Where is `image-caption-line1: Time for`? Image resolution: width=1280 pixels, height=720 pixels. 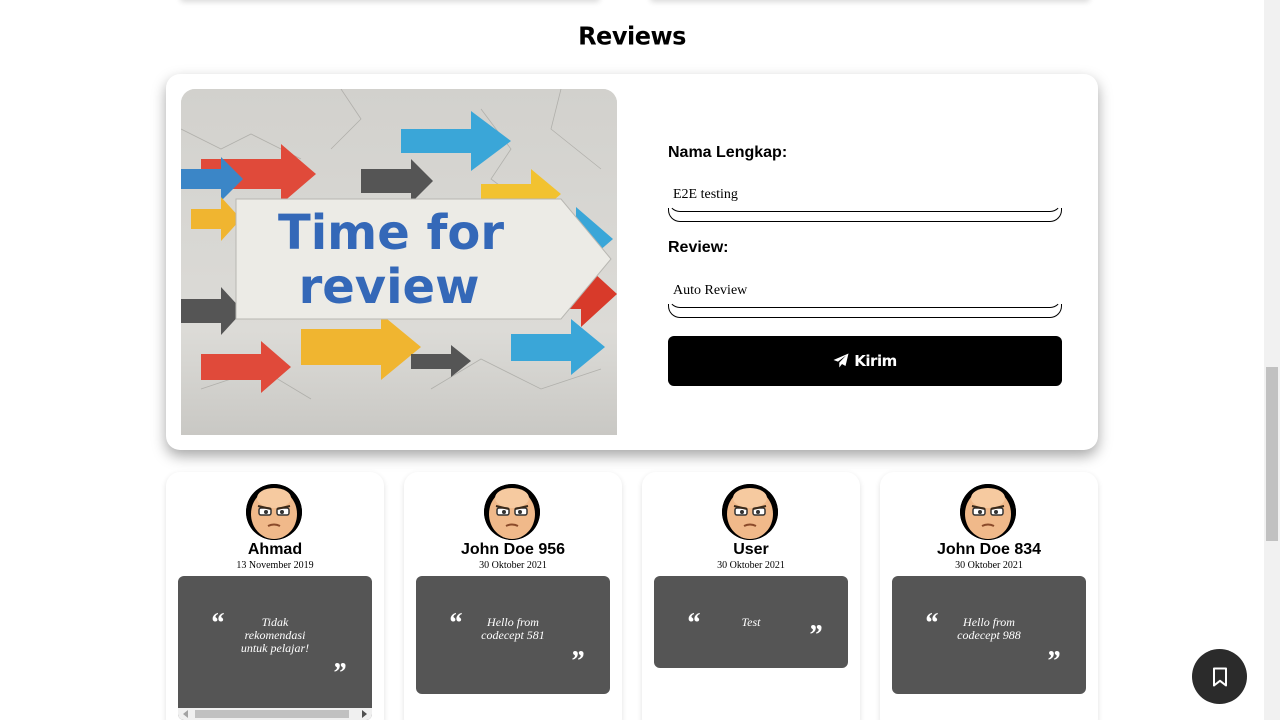
image-caption-line1: Time for is located at coordinates (391, 233).